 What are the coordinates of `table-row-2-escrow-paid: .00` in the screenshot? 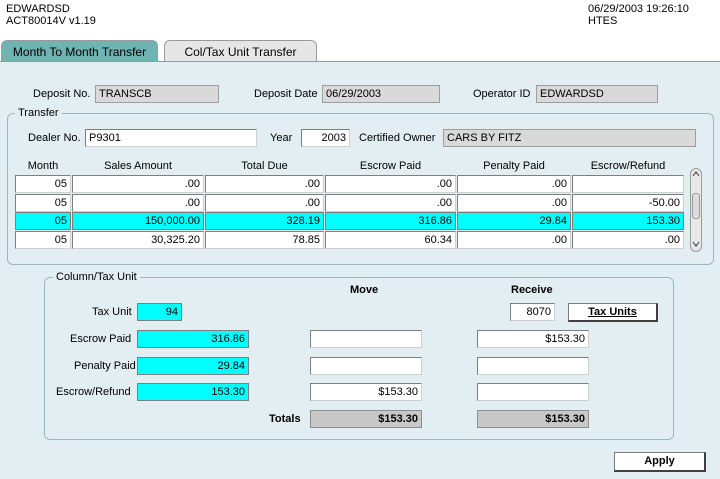 It's located at (390, 203).